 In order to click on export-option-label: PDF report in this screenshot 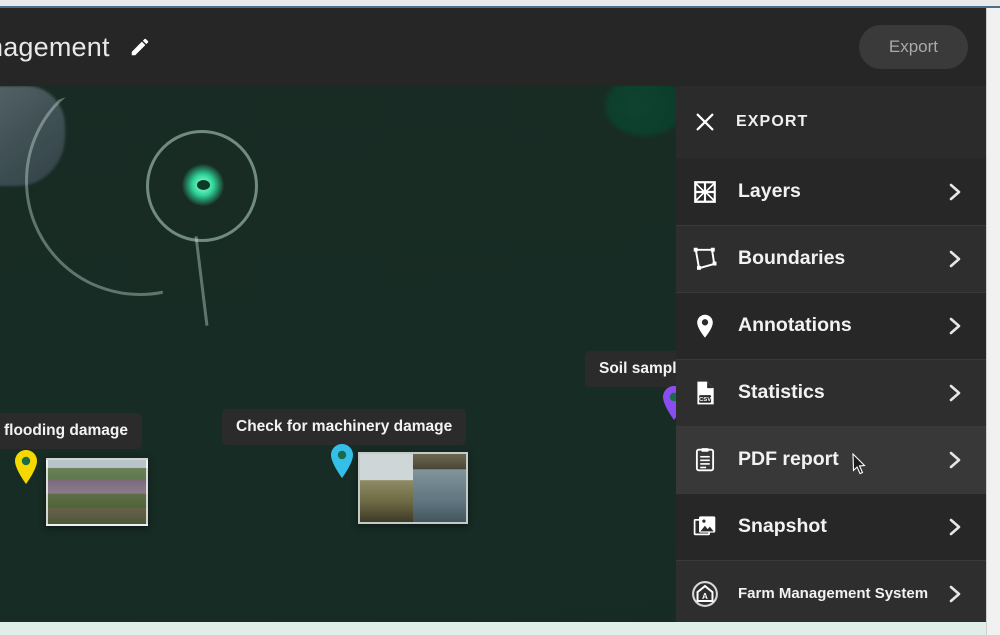, I will do `click(788, 459)`.